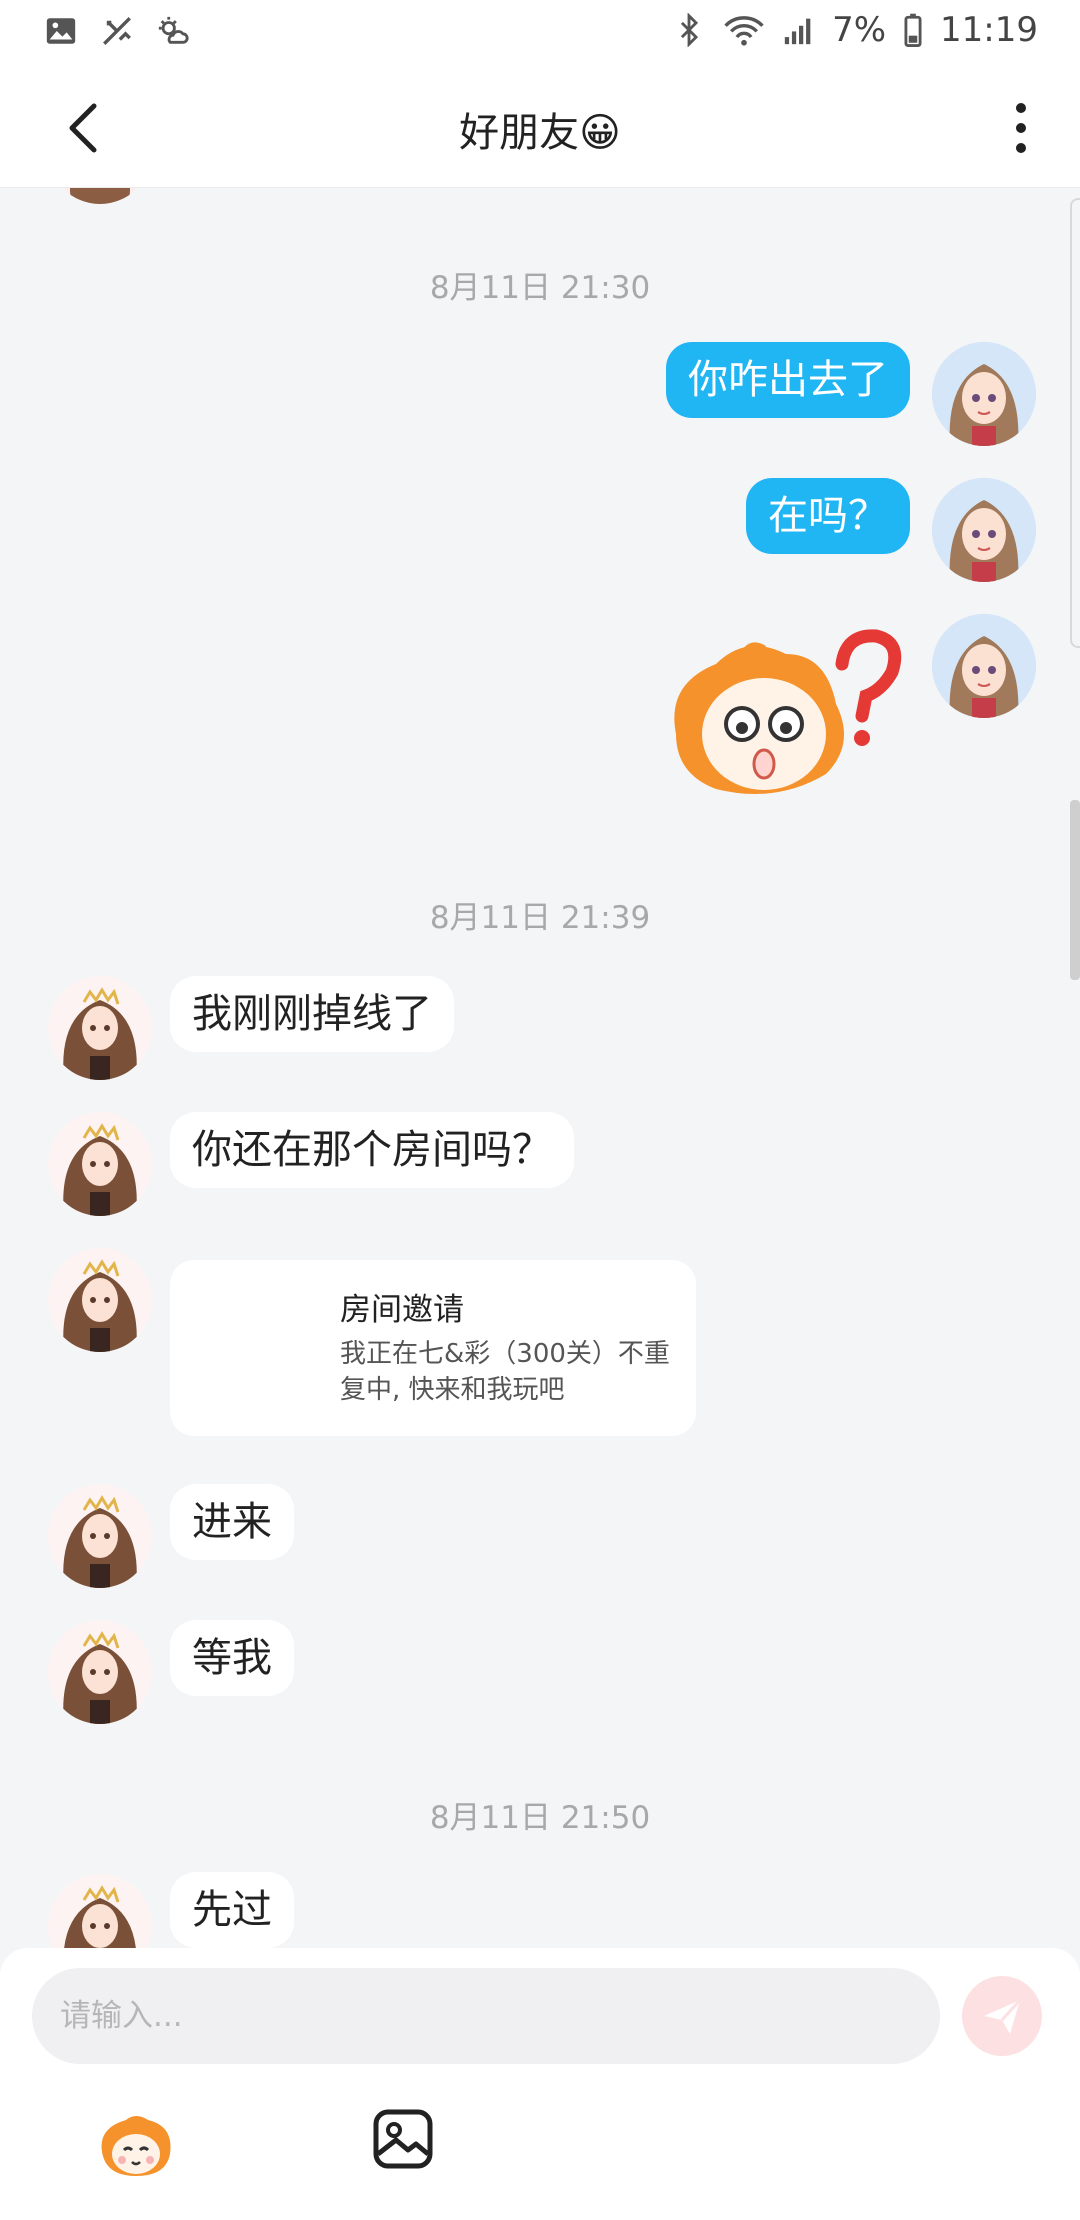 This screenshot has width=1080, height=2220. Describe the element at coordinates (989, 30) in the screenshot. I see `clock: 11:19` at that location.